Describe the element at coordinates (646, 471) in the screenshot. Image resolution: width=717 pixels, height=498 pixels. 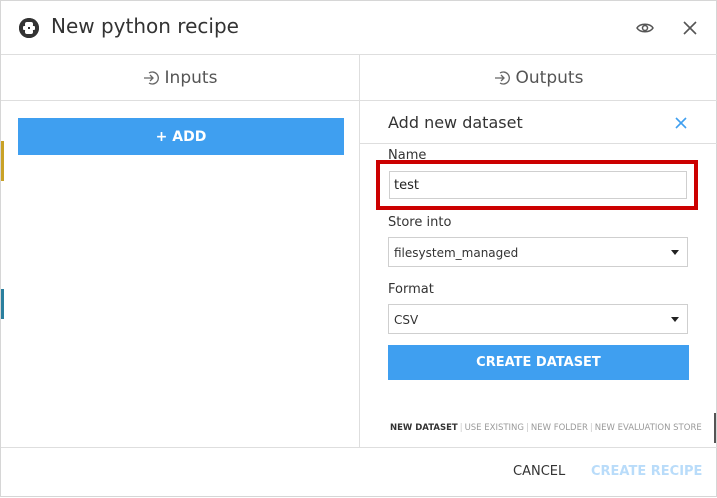
I see `create-recipe-button: CREATE RECIPE` at that location.